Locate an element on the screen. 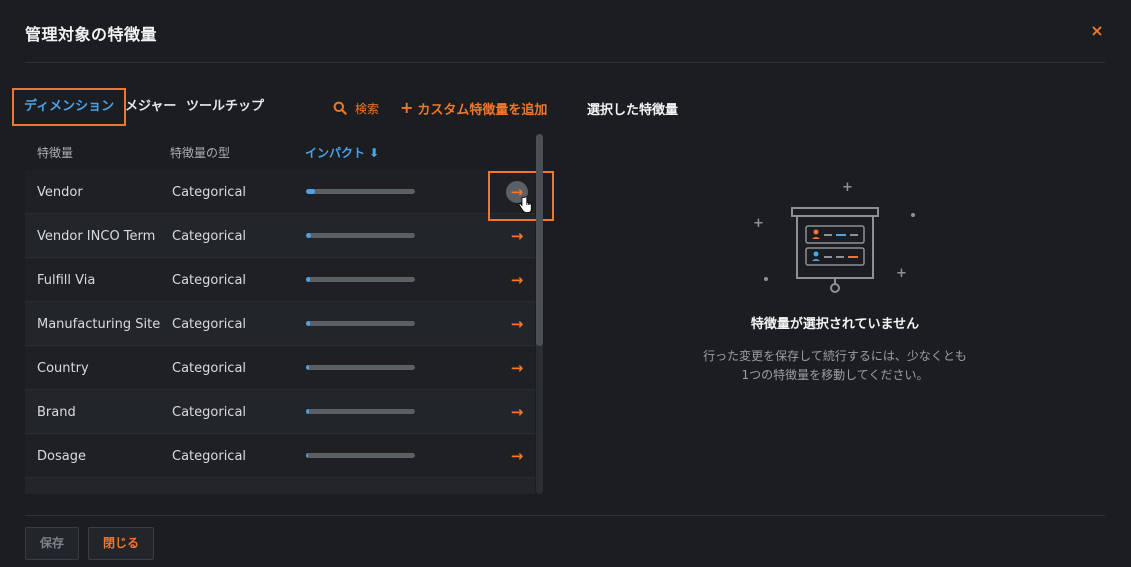  tab-tooltips: ツールチップ is located at coordinates (225, 107).